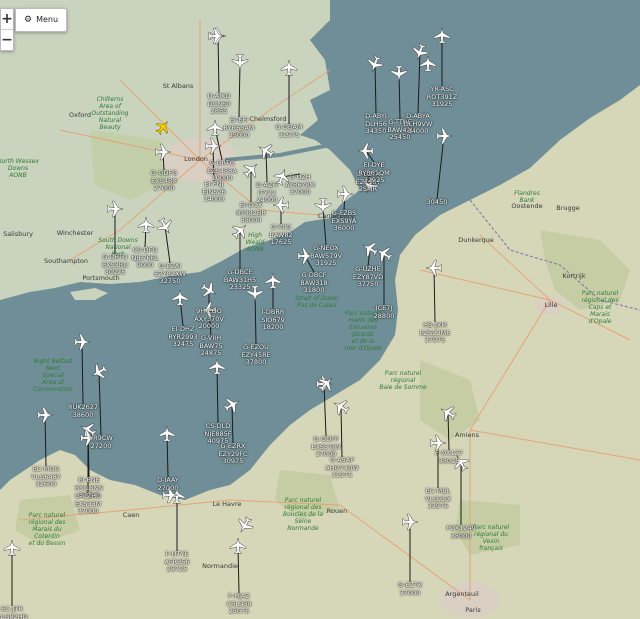  What do you see at coordinates (313, 283) in the screenshot?
I see `plane-24-label: G-DBCF BAW318 31800` at bounding box center [313, 283].